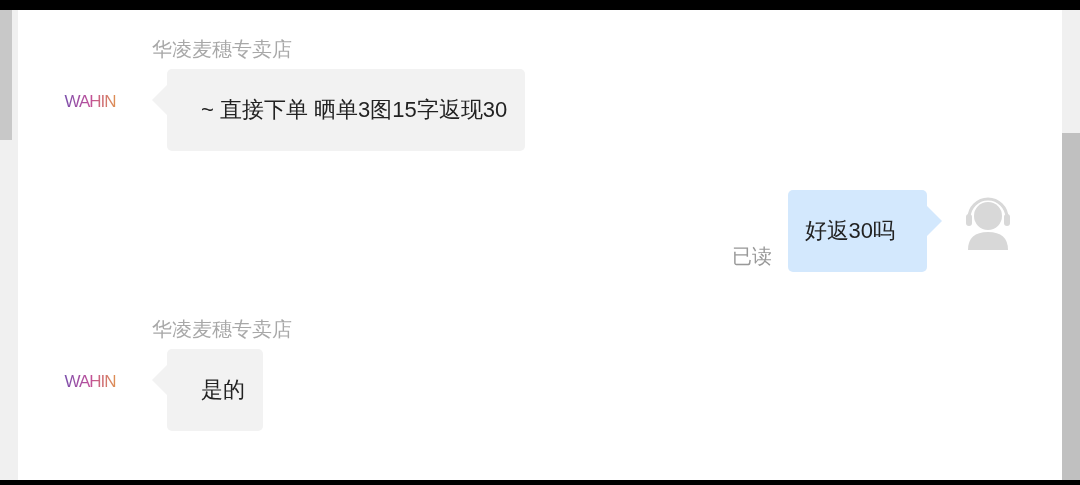  Describe the element at coordinates (751, 256) in the screenshot. I see `read-status: 已读` at that location.